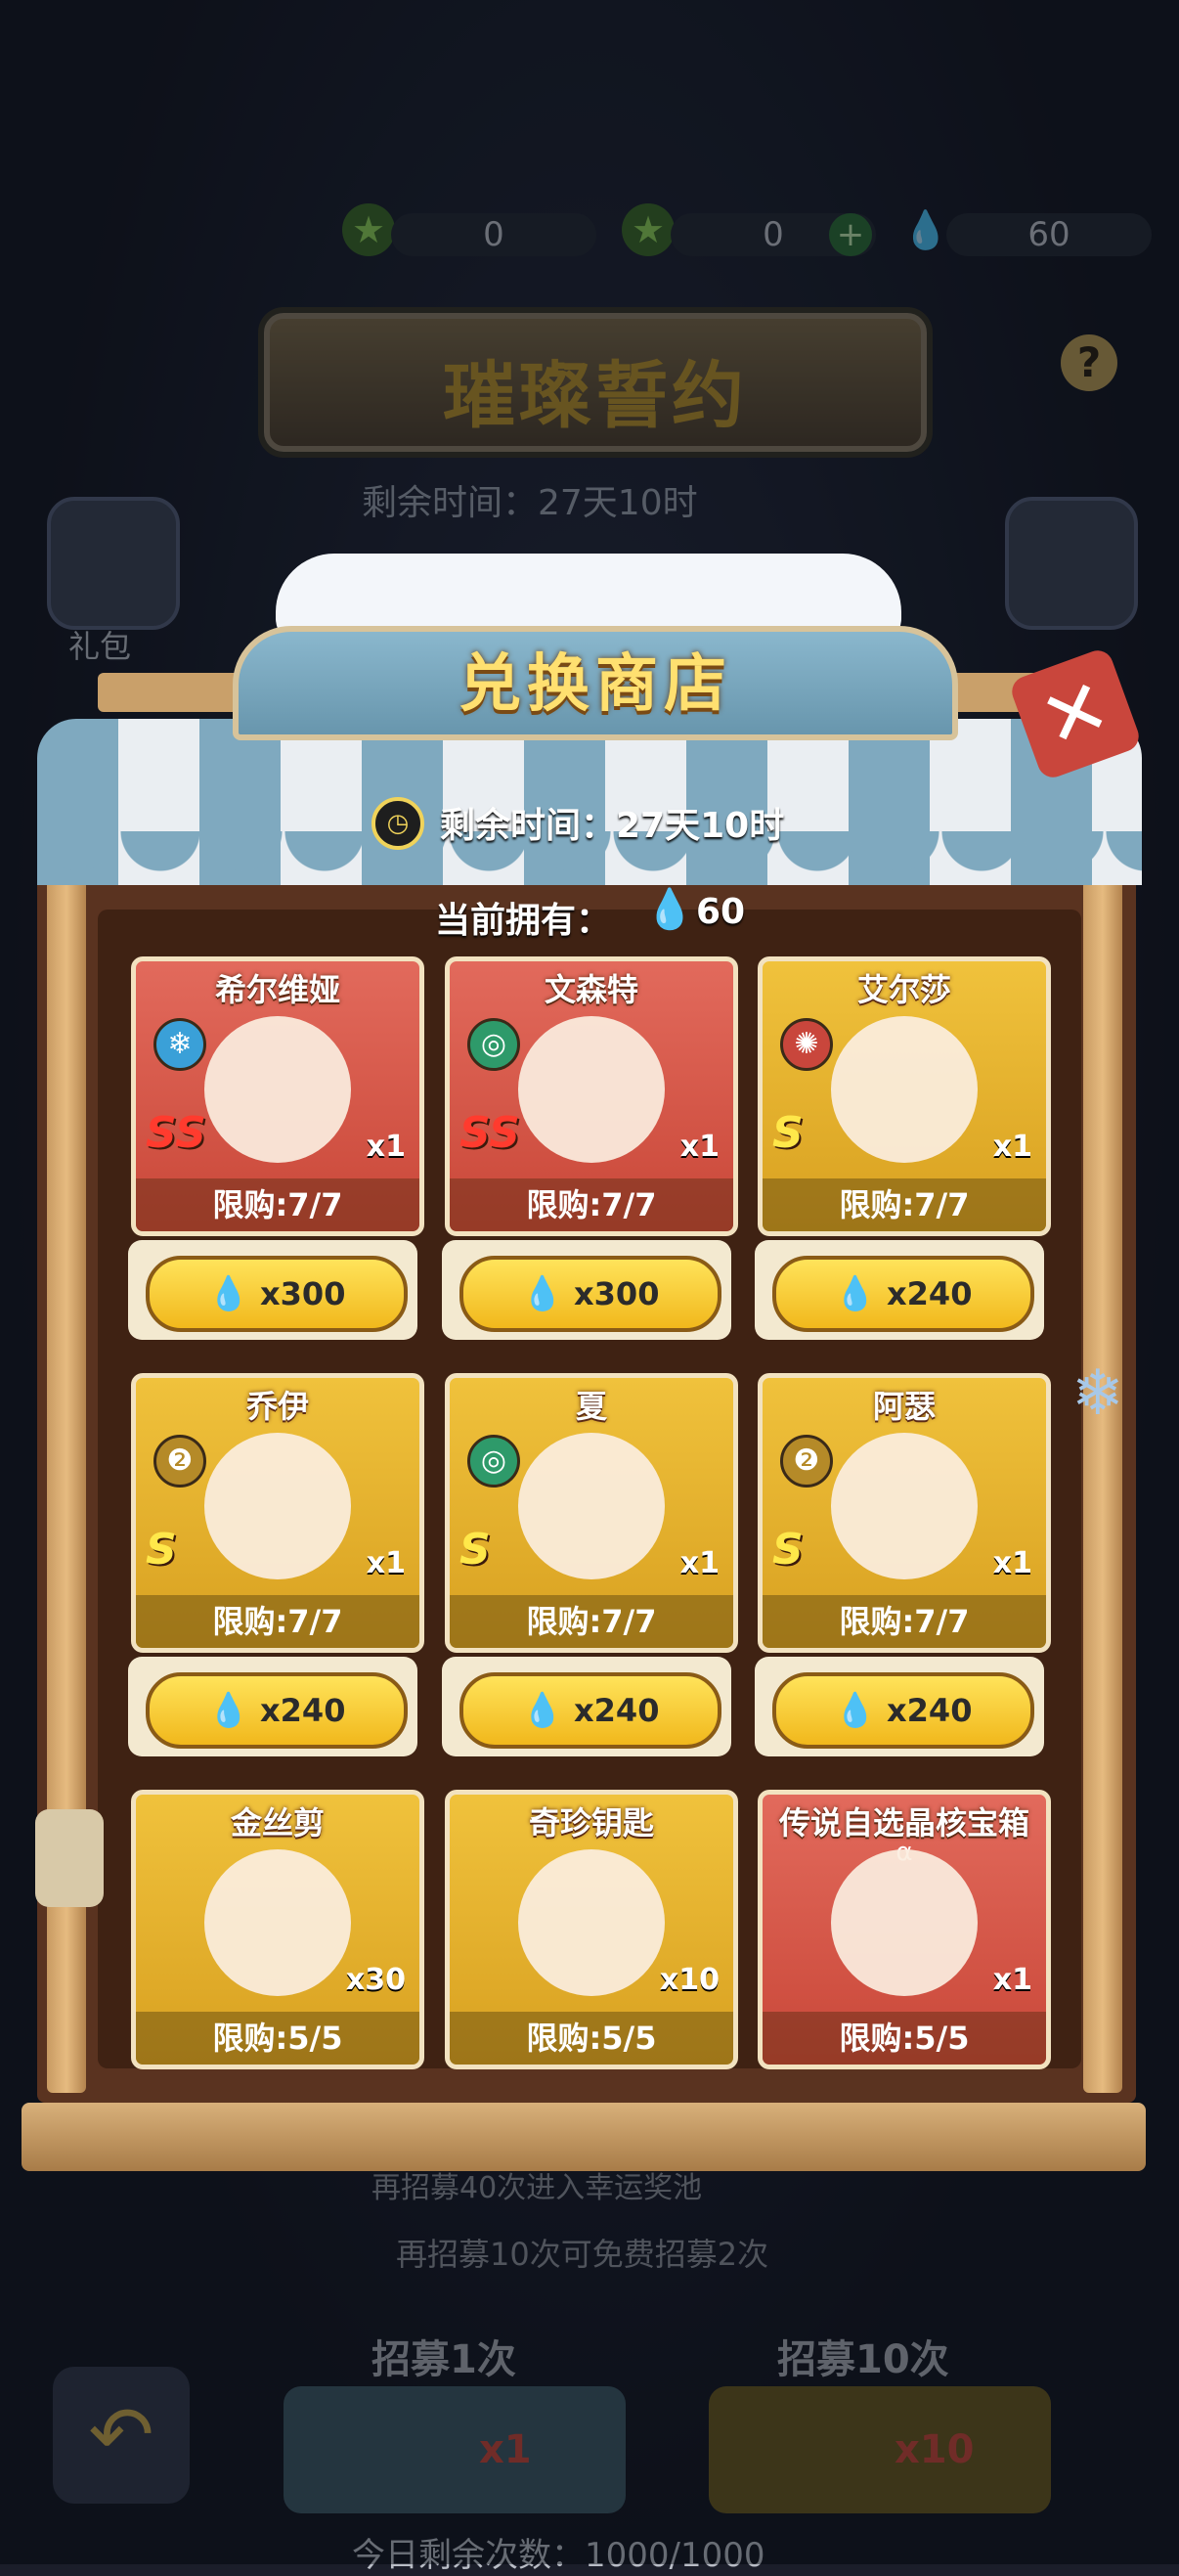 The image size is (1179, 2576). I want to click on item-quantity: x10, so click(689, 1980).